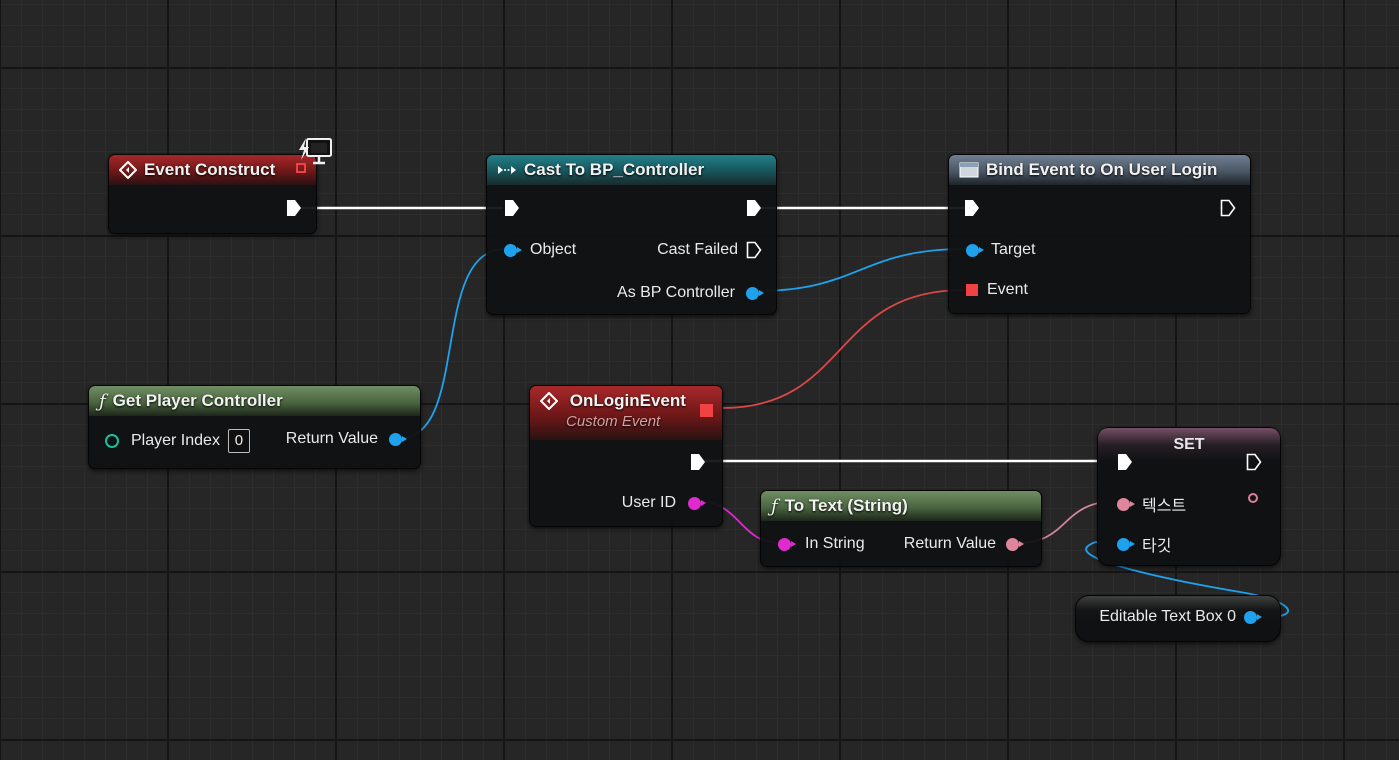 This screenshot has height=760, width=1399. Describe the element at coordinates (613, 421) in the screenshot. I see `on-login-event-subtitle: Custom Event` at that location.